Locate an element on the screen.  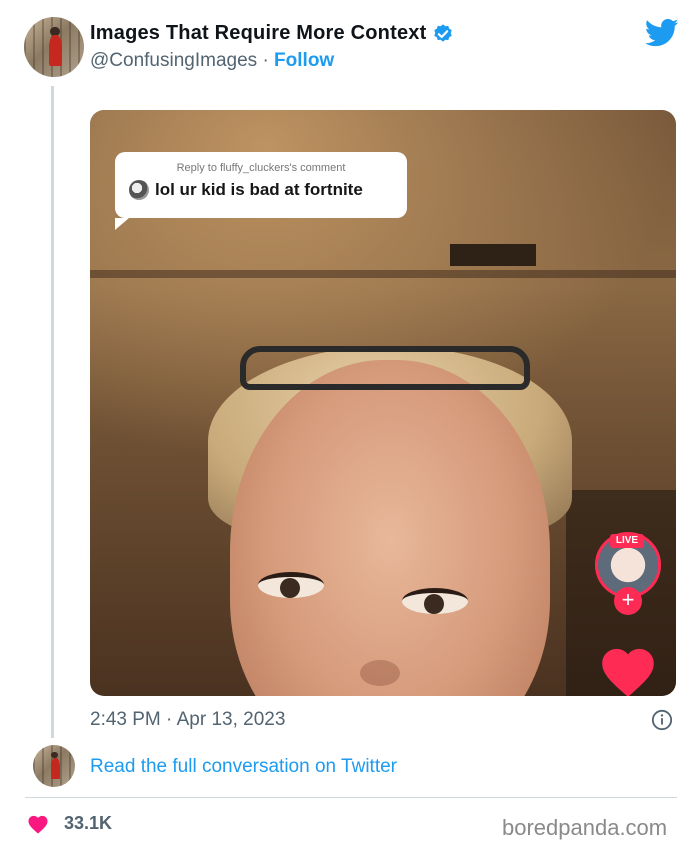
reply-text: lol ur kid is bad at fortnite is located at coordinates (259, 189).